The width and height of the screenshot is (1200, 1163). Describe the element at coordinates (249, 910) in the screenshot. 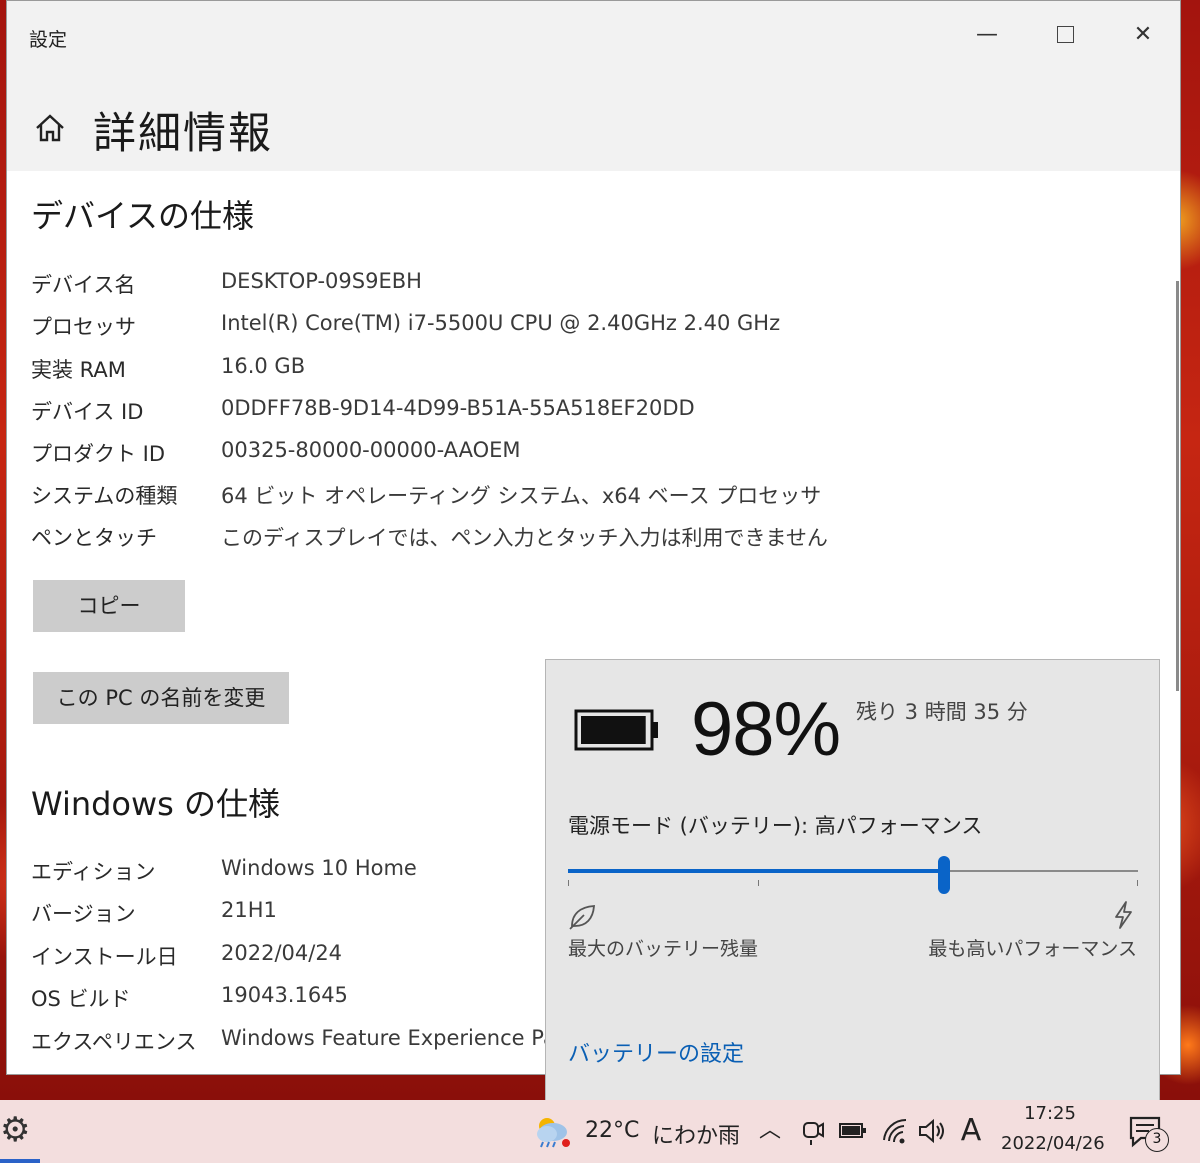

I see `spec-value: 21H1` at that location.